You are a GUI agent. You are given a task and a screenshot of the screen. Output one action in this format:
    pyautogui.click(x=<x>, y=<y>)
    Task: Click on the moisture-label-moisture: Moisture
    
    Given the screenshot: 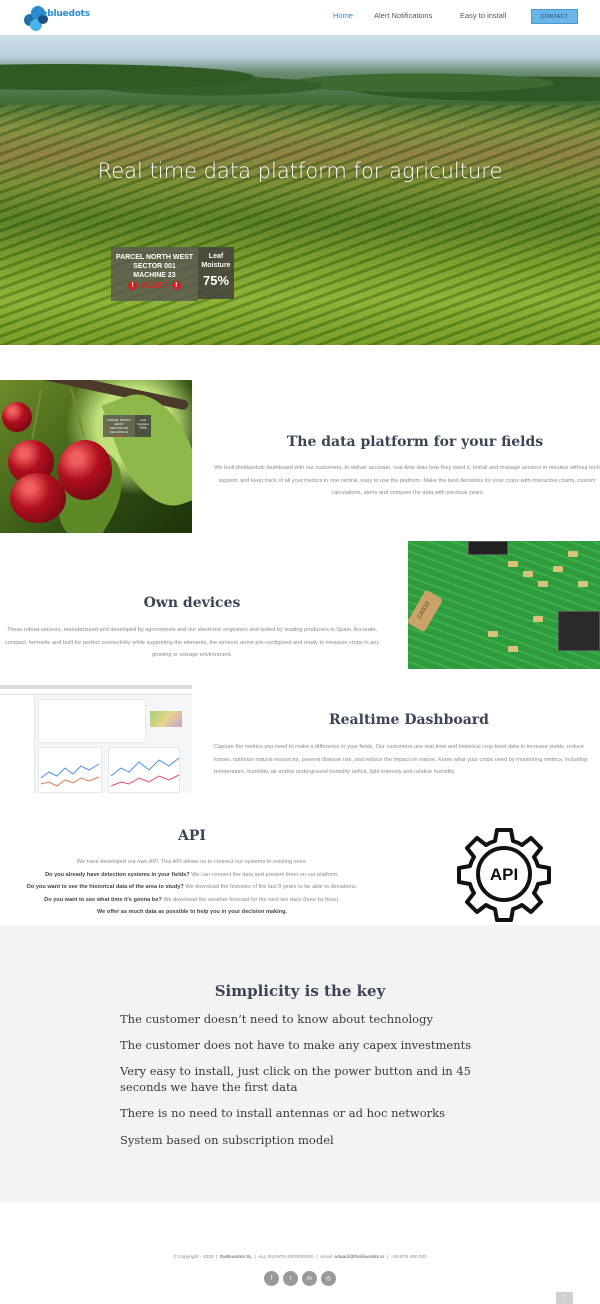 What is the action you would take?
    pyautogui.click(x=216, y=265)
    